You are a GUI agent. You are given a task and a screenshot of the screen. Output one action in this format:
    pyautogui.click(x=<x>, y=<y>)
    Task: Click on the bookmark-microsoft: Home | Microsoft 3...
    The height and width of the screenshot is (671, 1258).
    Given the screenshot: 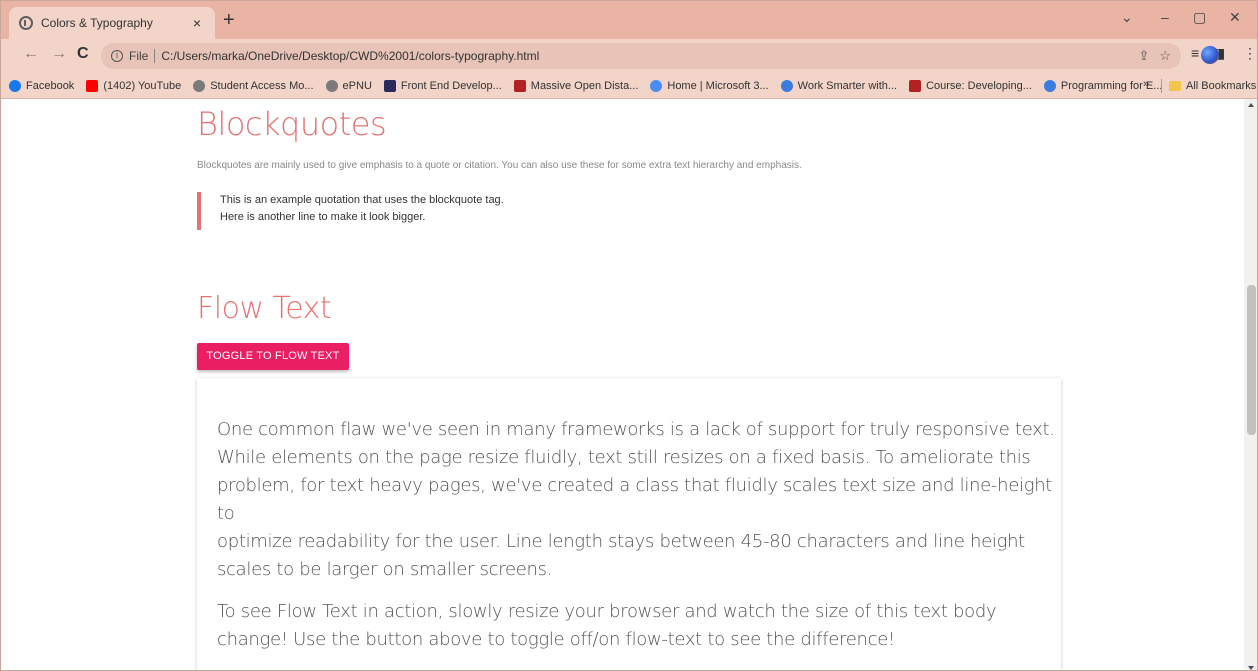 What is the action you would take?
    pyautogui.click(x=709, y=85)
    